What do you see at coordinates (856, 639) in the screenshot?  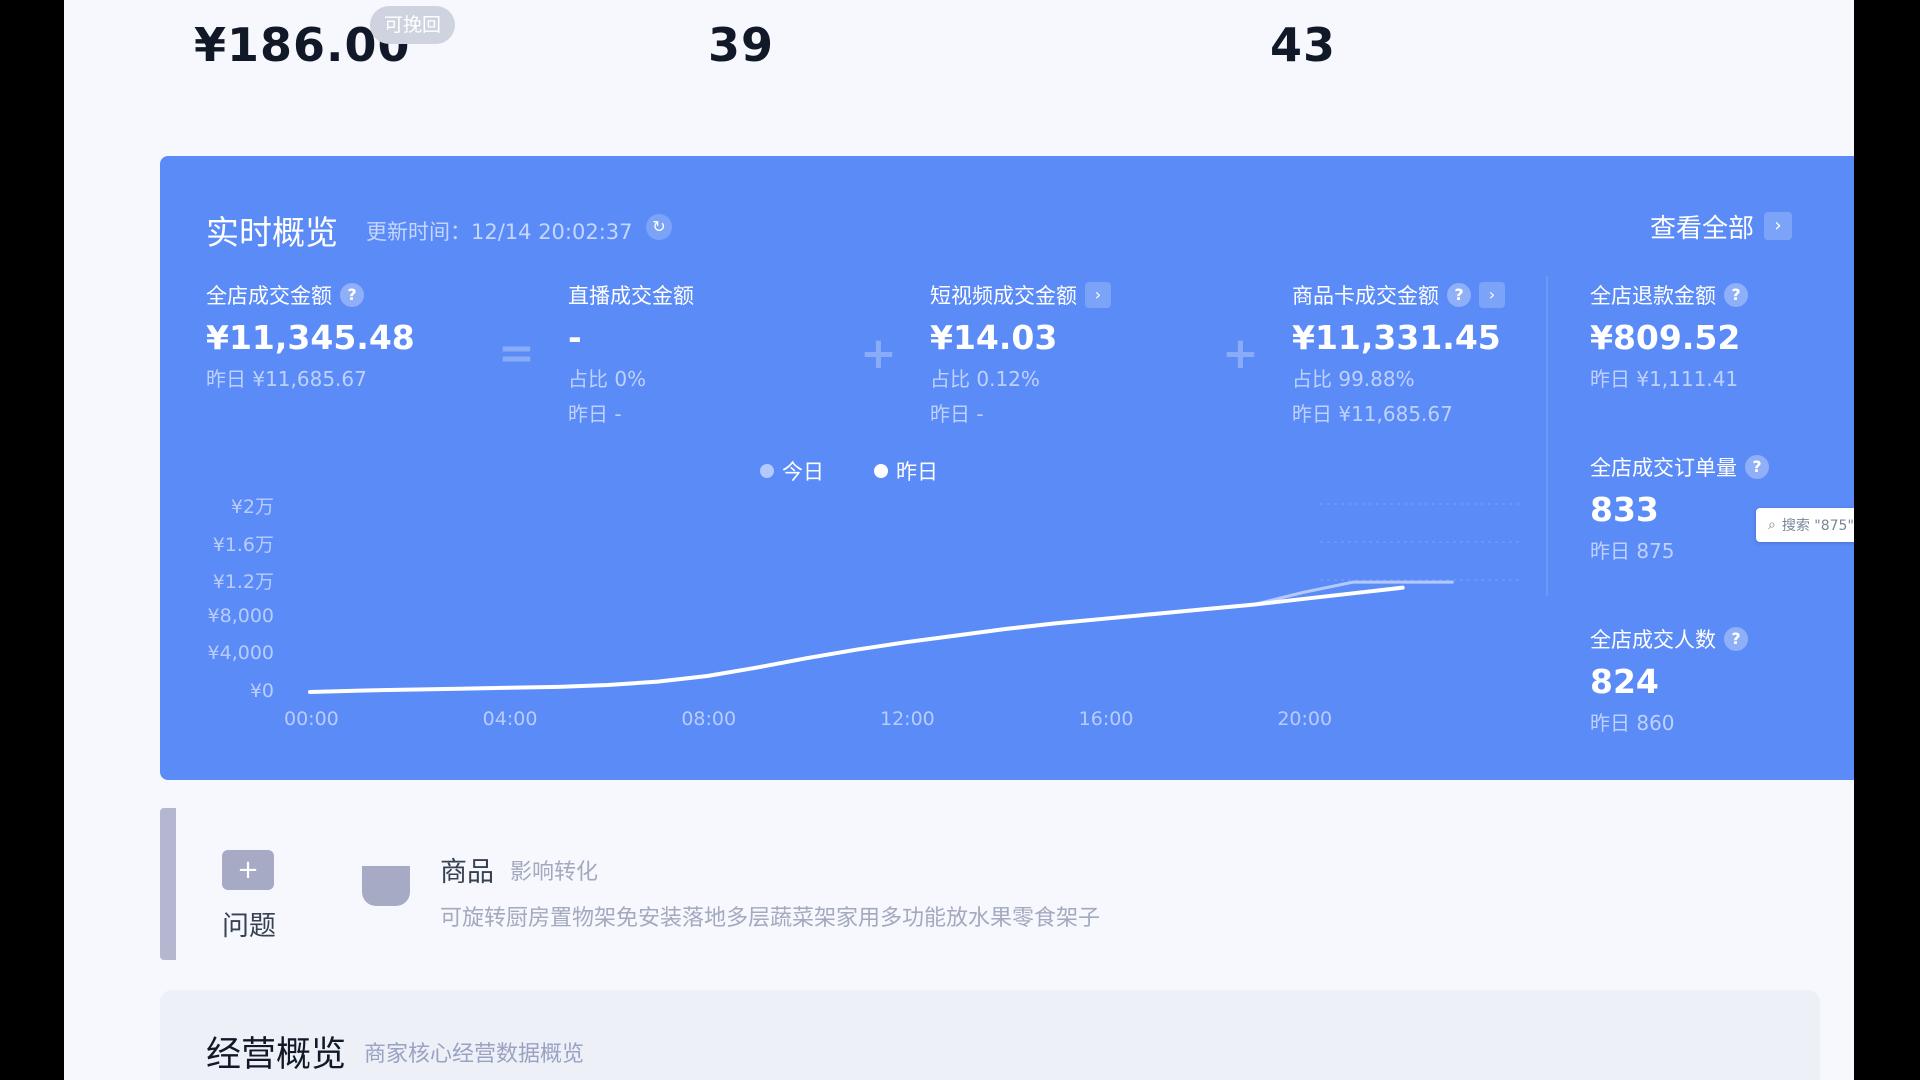 I see `series-line-today` at bounding box center [856, 639].